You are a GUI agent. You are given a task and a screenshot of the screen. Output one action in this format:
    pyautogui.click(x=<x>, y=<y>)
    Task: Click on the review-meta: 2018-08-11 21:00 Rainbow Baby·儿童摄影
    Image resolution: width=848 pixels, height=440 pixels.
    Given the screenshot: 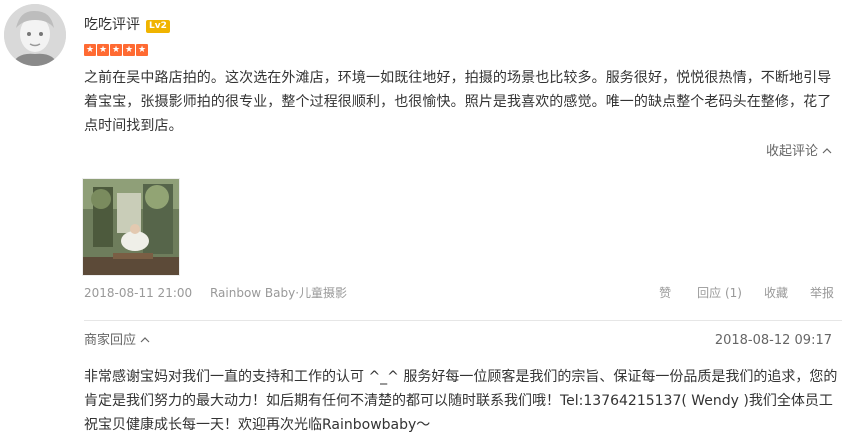 What is the action you would take?
    pyautogui.click(x=215, y=293)
    